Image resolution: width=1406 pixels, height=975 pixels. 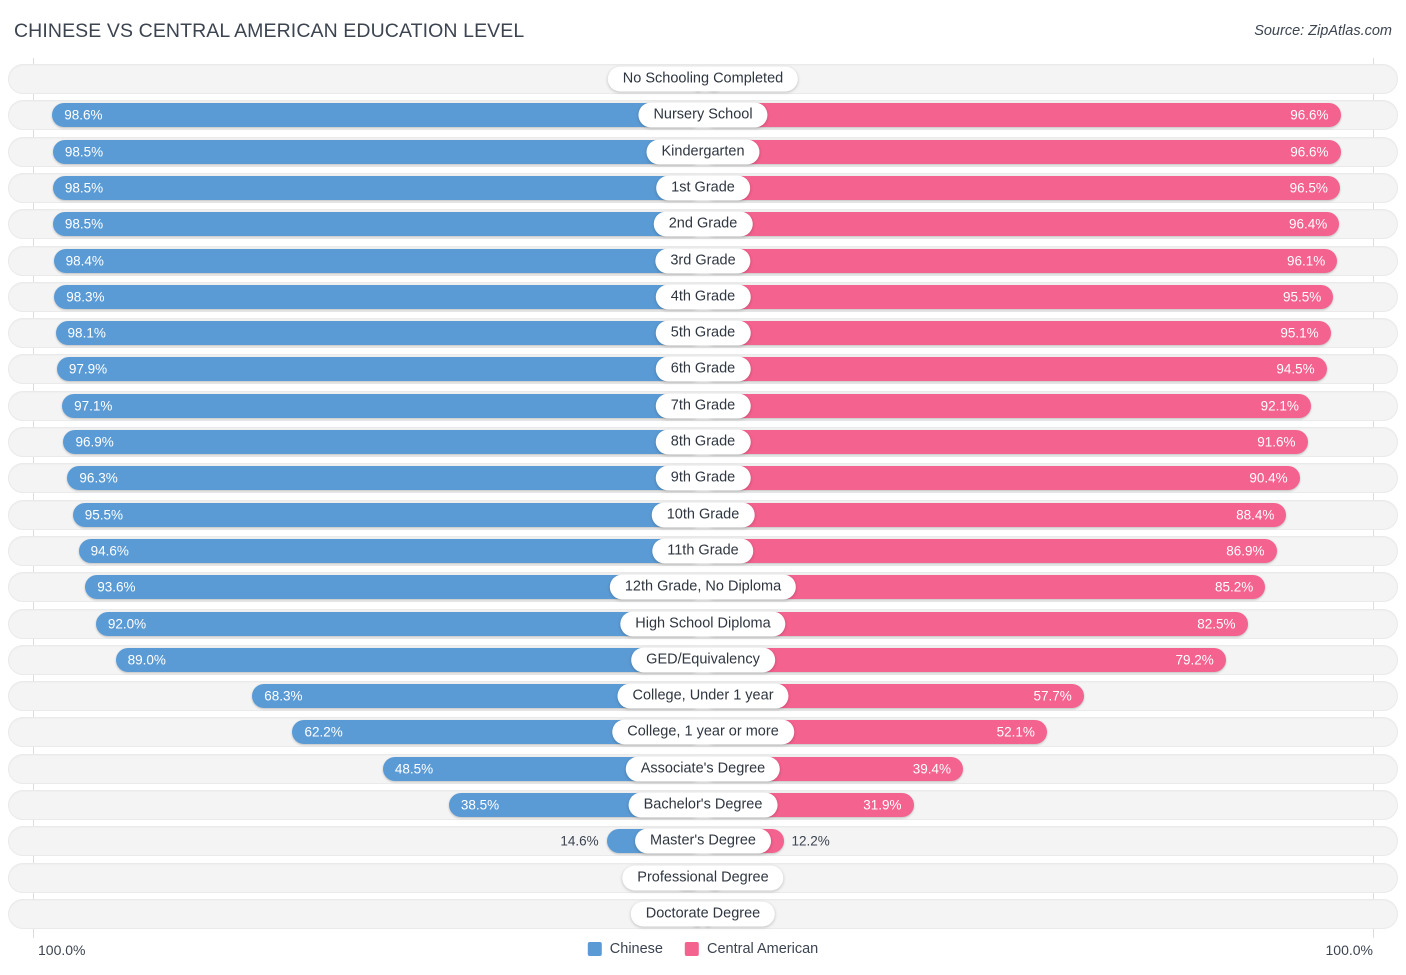 I want to click on bar-value-label: 89.0%, so click(x=146, y=660).